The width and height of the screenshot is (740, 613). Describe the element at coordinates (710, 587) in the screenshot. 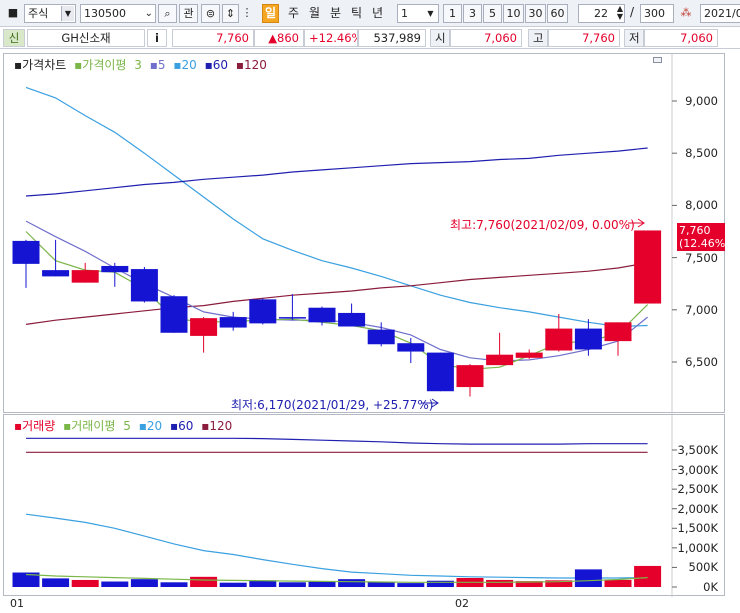

I see `volume-tick: 0K` at that location.